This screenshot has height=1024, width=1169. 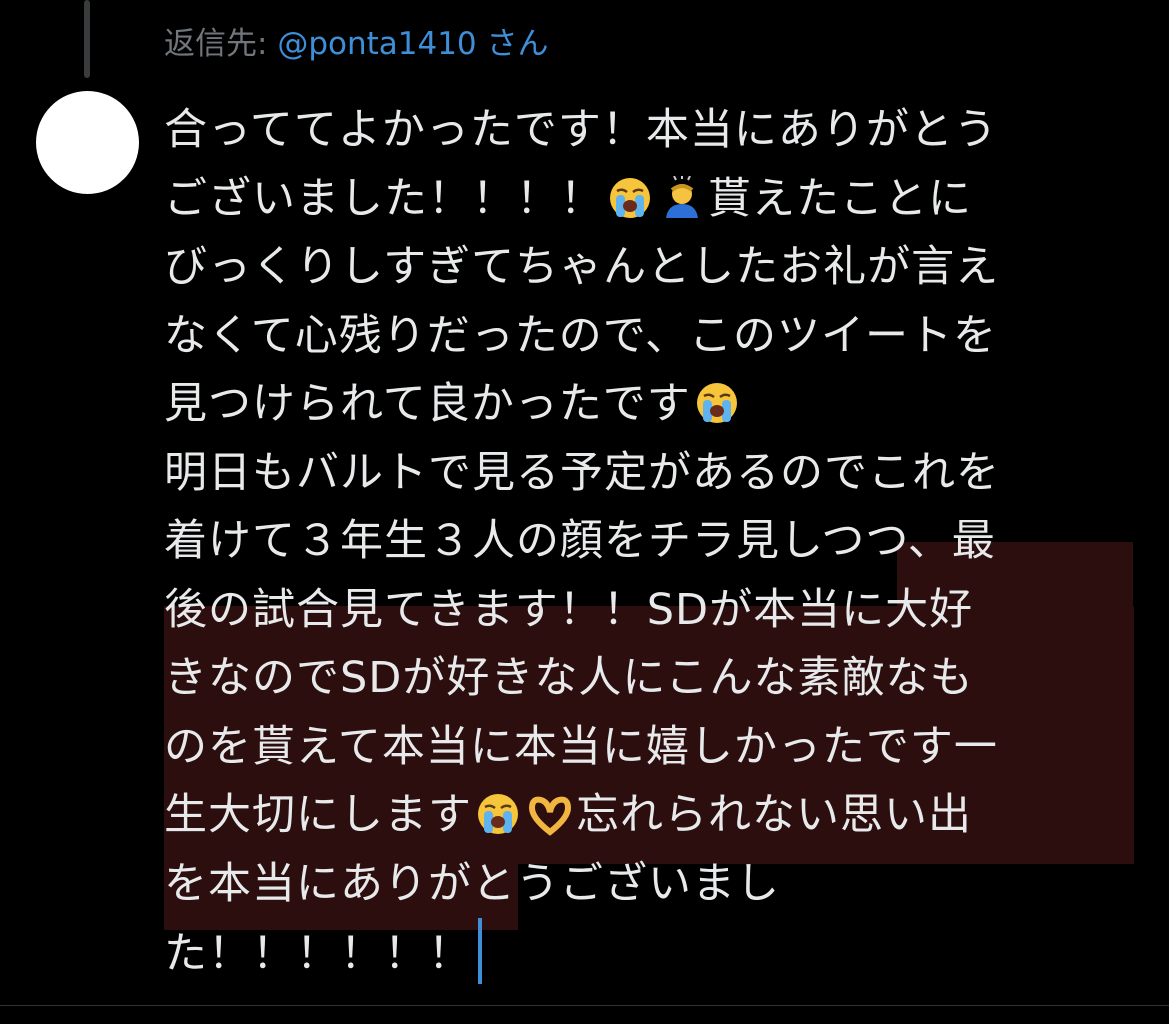 What do you see at coordinates (774, 815) in the screenshot?
I see `tweet-text: 忘れられない思い出` at bounding box center [774, 815].